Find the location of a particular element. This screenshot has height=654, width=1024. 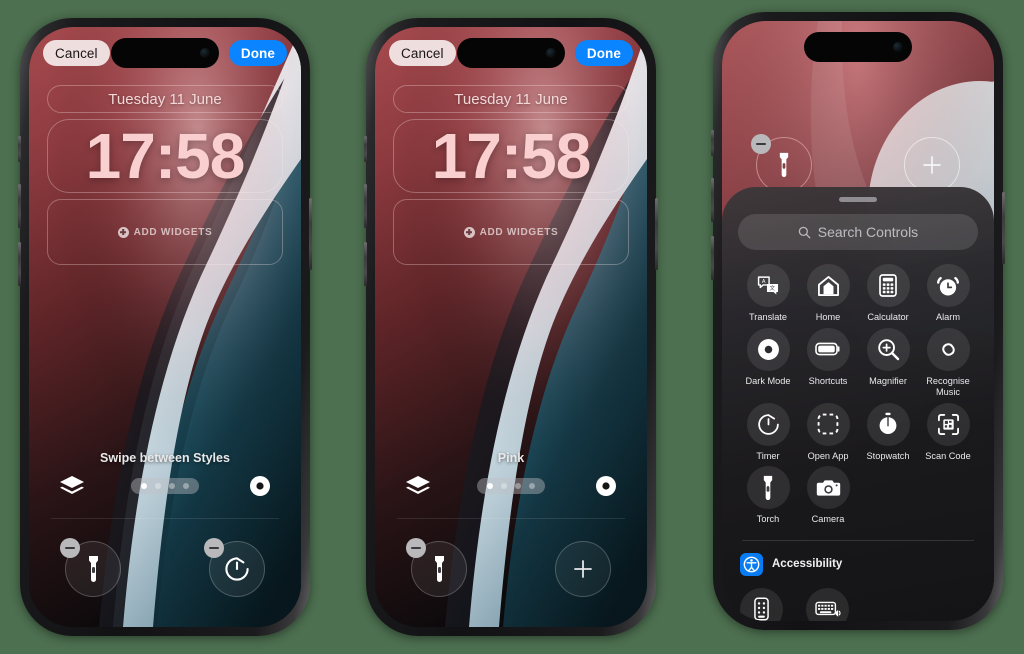

lockscreen-date: Tuesday 11 June is located at coordinates (165, 99).